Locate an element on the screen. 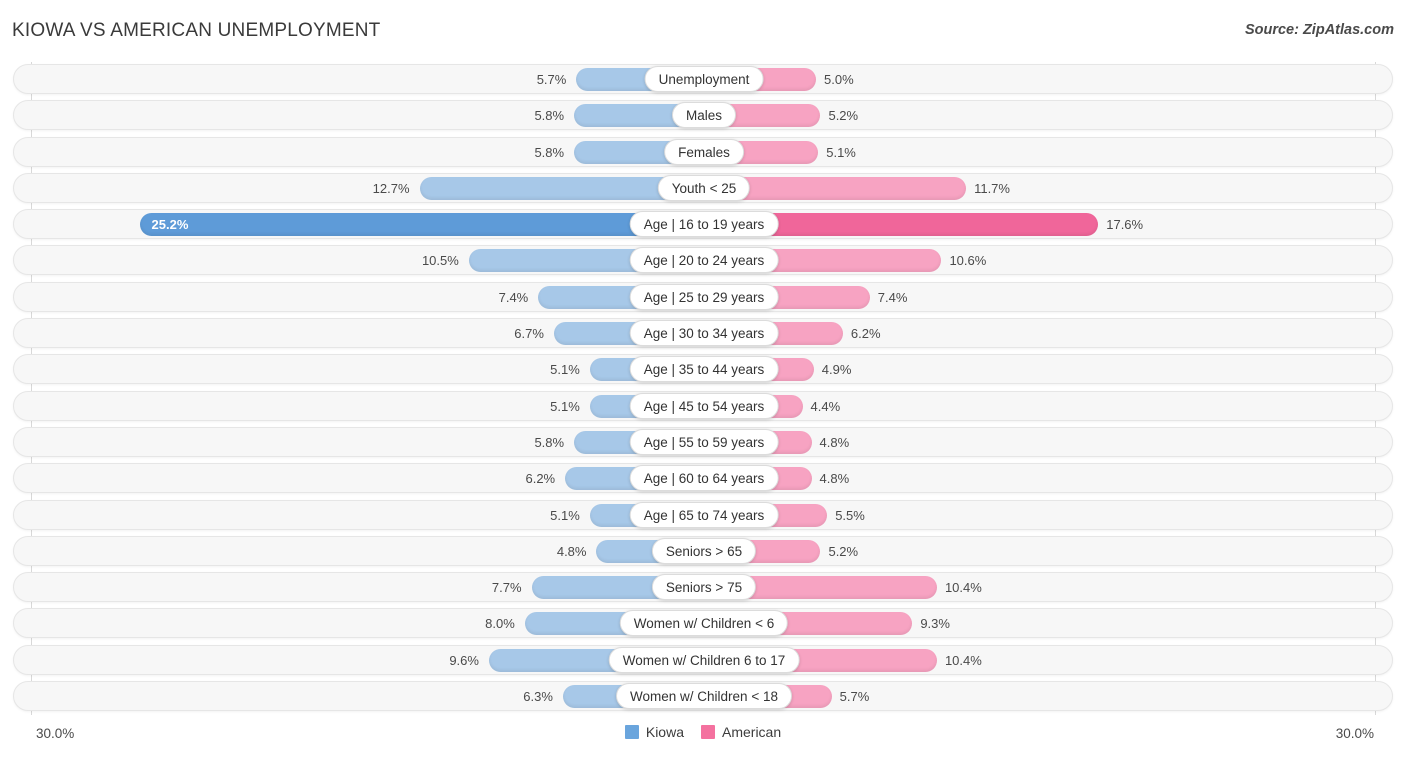  table-row: 5.7% 5.0% Unemployment is located at coordinates (703, 79).